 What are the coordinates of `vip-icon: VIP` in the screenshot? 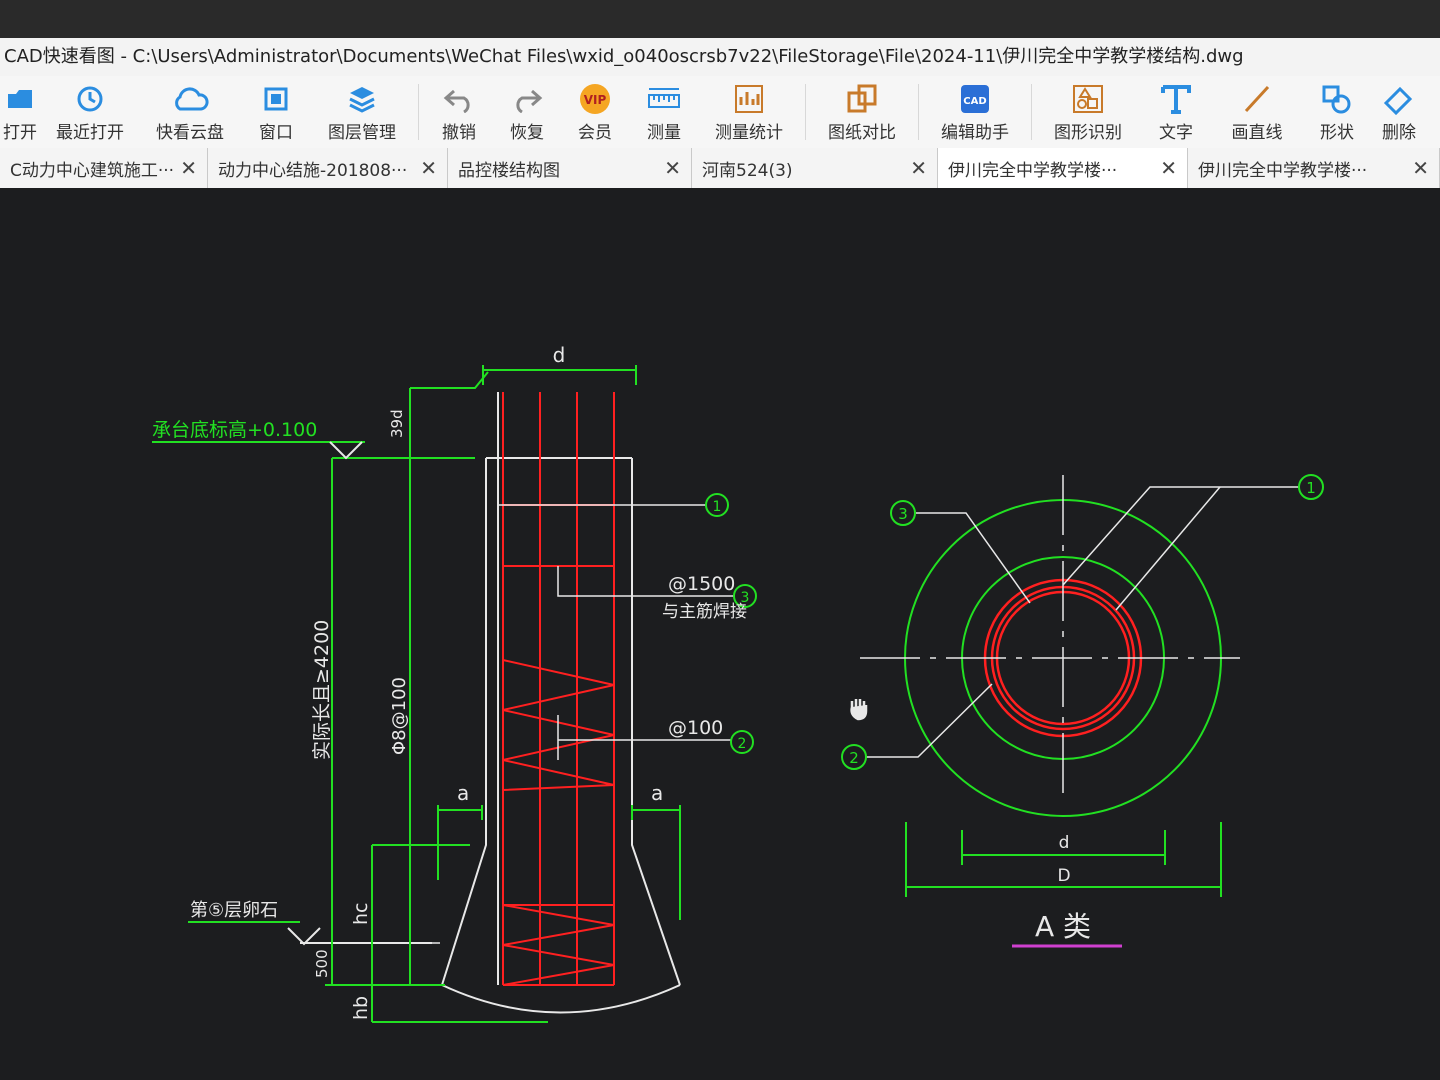 It's located at (595, 99).